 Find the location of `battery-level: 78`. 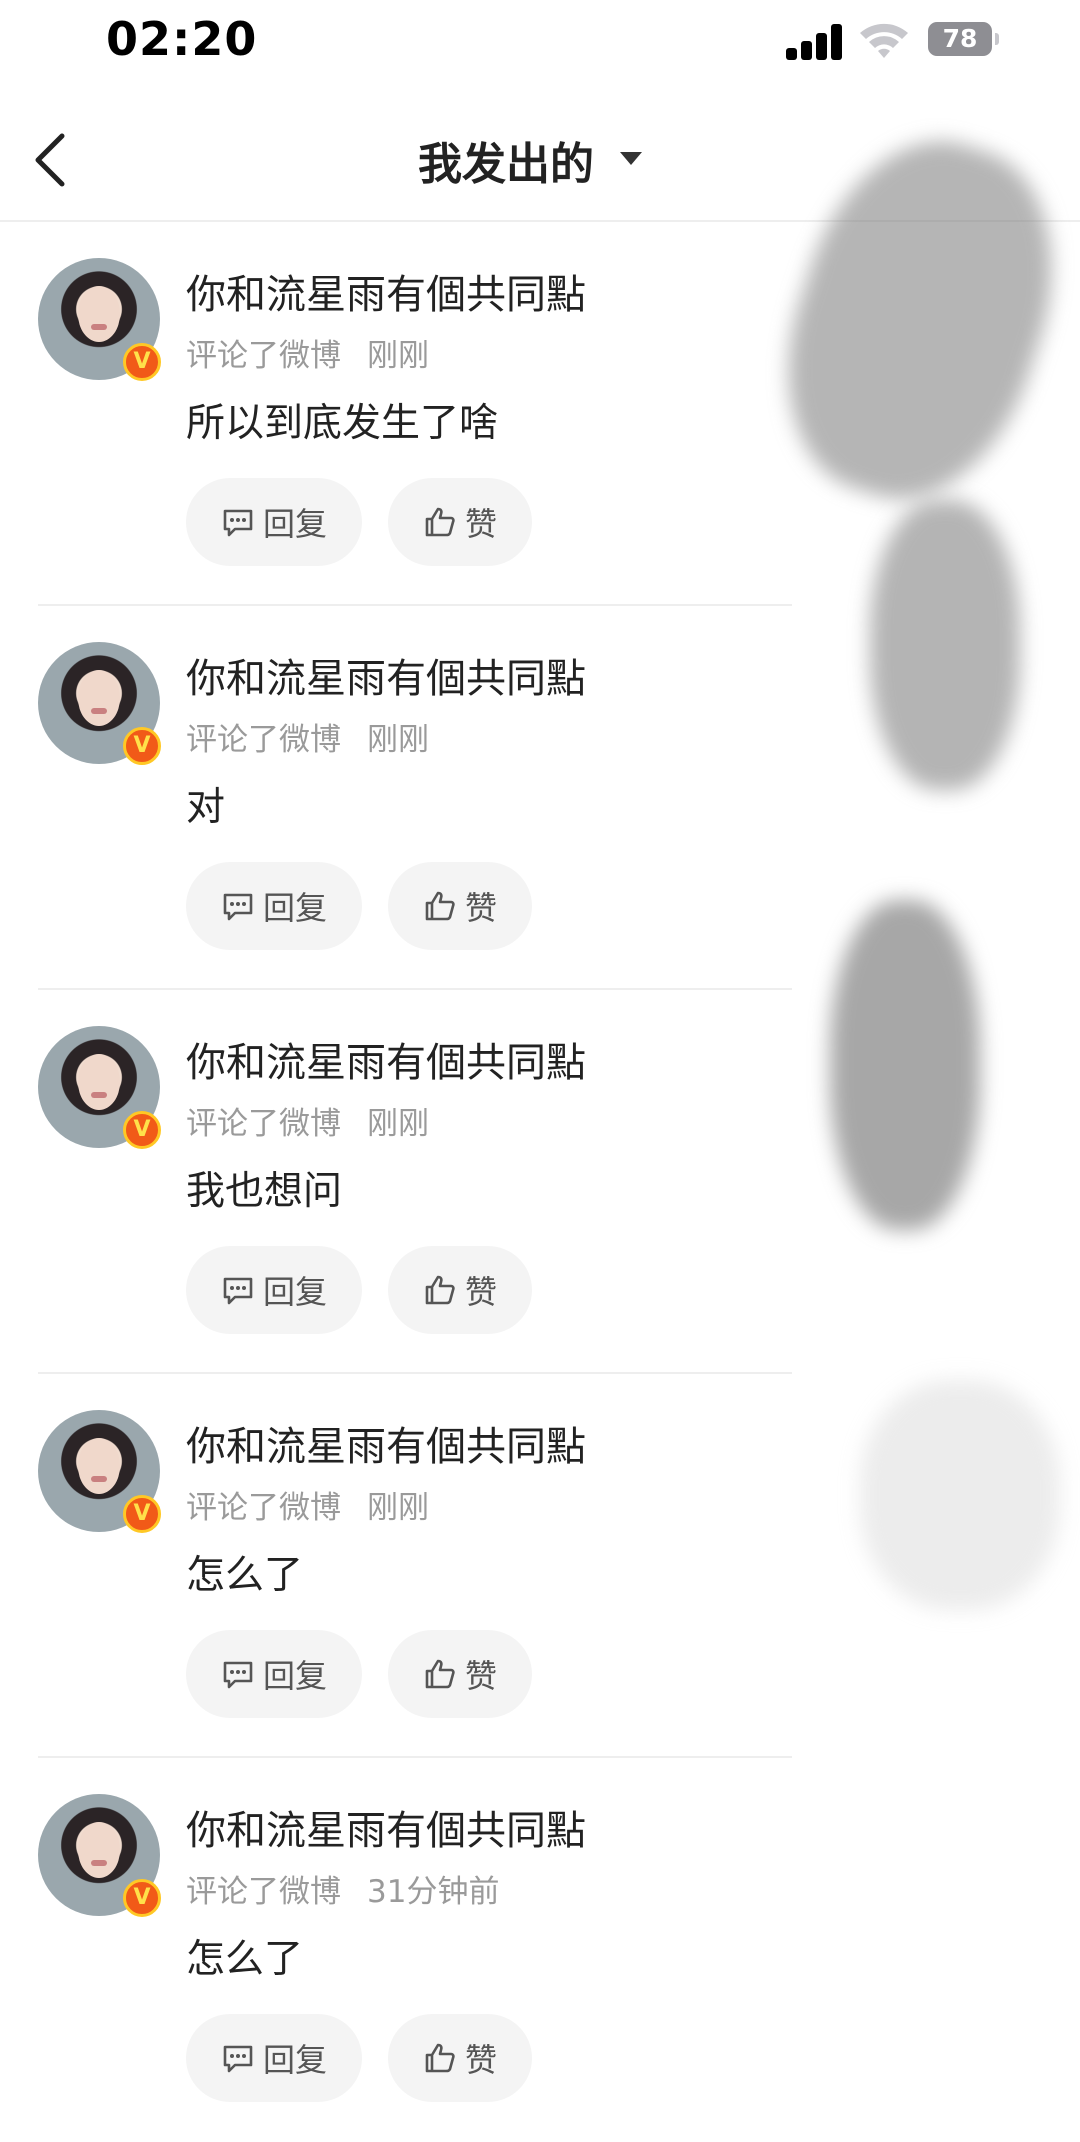

battery-level: 78 is located at coordinates (960, 38).